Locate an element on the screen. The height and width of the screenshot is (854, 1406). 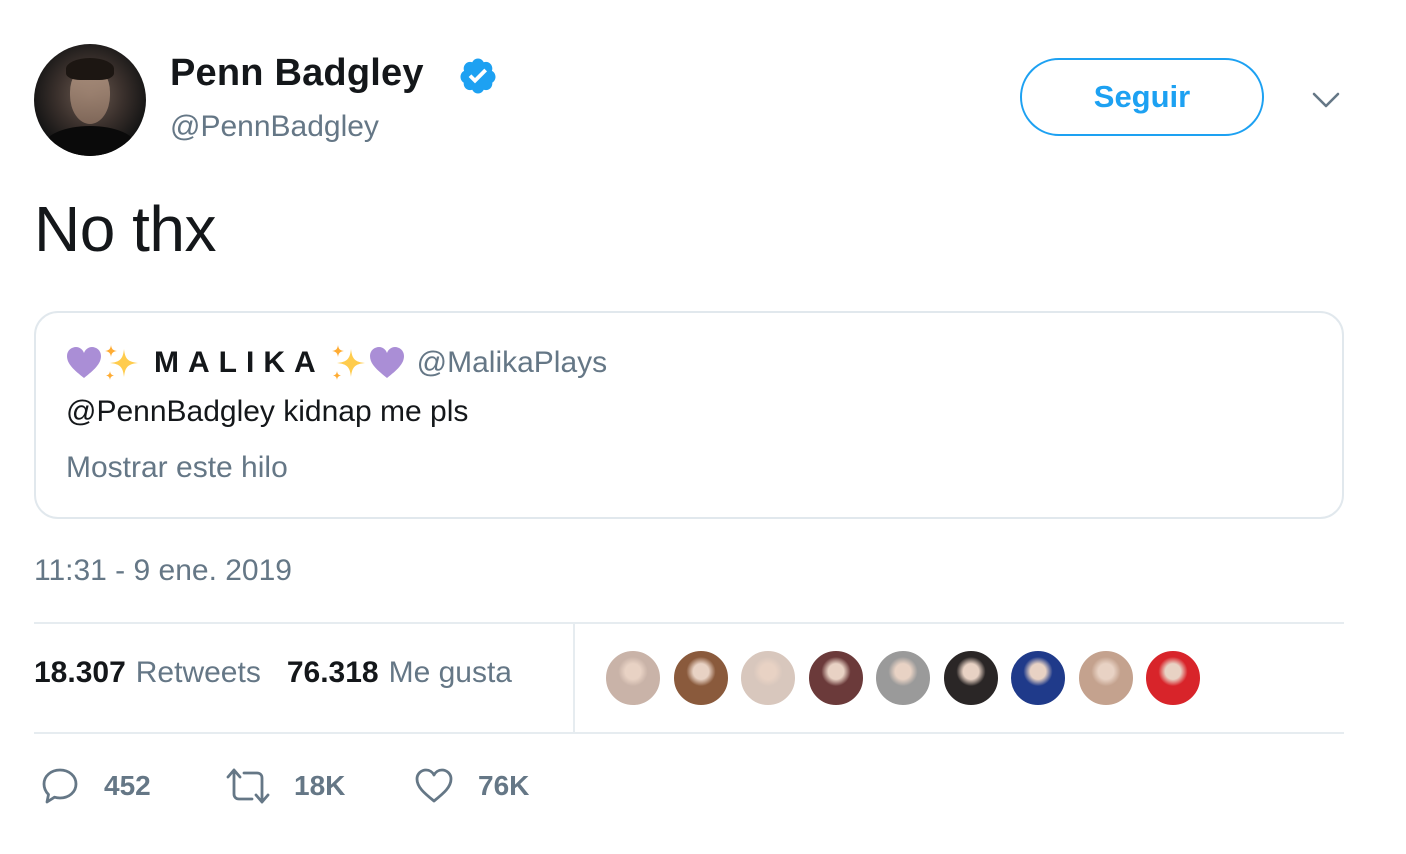
vertical-divider is located at coordinates (574, 678).